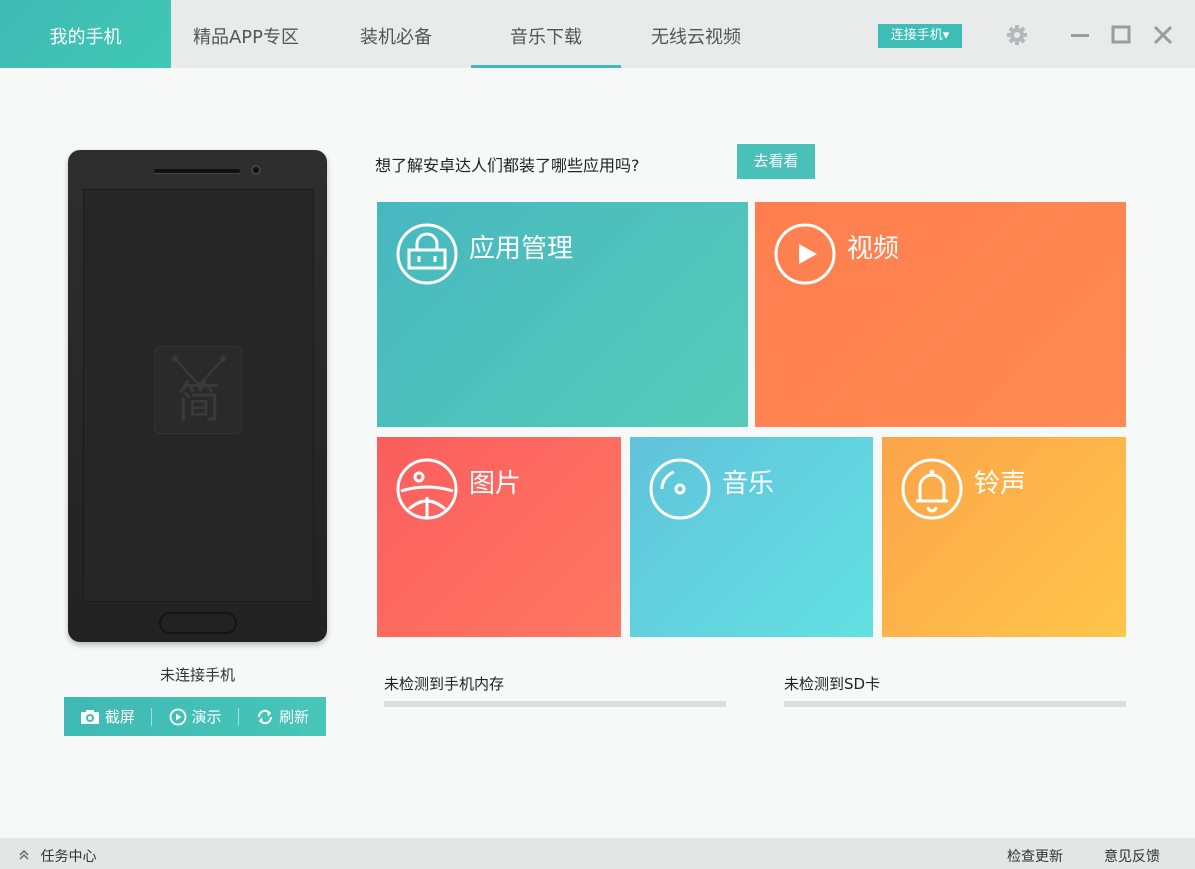 This screenshot has height=869, width=1195. What do you see at coordinates (955, 704) in the screenshot?
I see `sd-card-bar` at bounding box center [955, 704].